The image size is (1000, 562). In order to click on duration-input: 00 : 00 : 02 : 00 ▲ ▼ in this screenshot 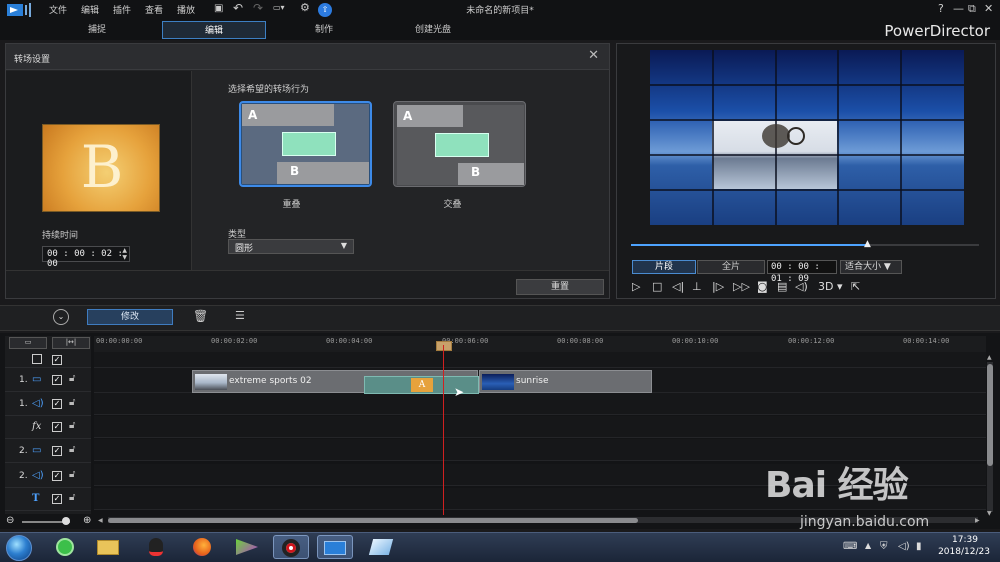, I will do `click(86, 257)`.